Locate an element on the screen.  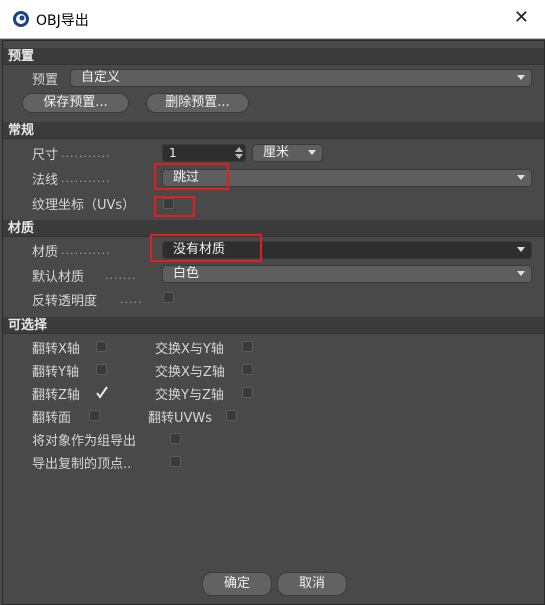
preset-value: 自定义 is located at coordinates (101, 77).